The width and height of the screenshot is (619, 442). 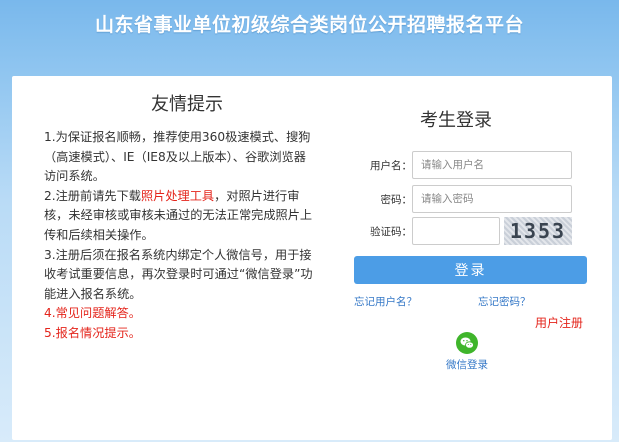 I want to click on captcha-input, so click(x=456, y=231).